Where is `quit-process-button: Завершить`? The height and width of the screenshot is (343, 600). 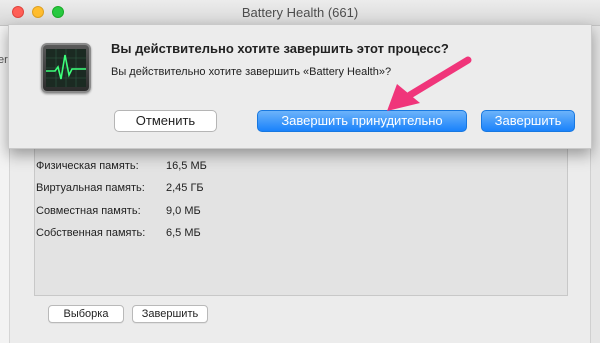 quit-process-button: Завершить is located at coordinates (170, 314).